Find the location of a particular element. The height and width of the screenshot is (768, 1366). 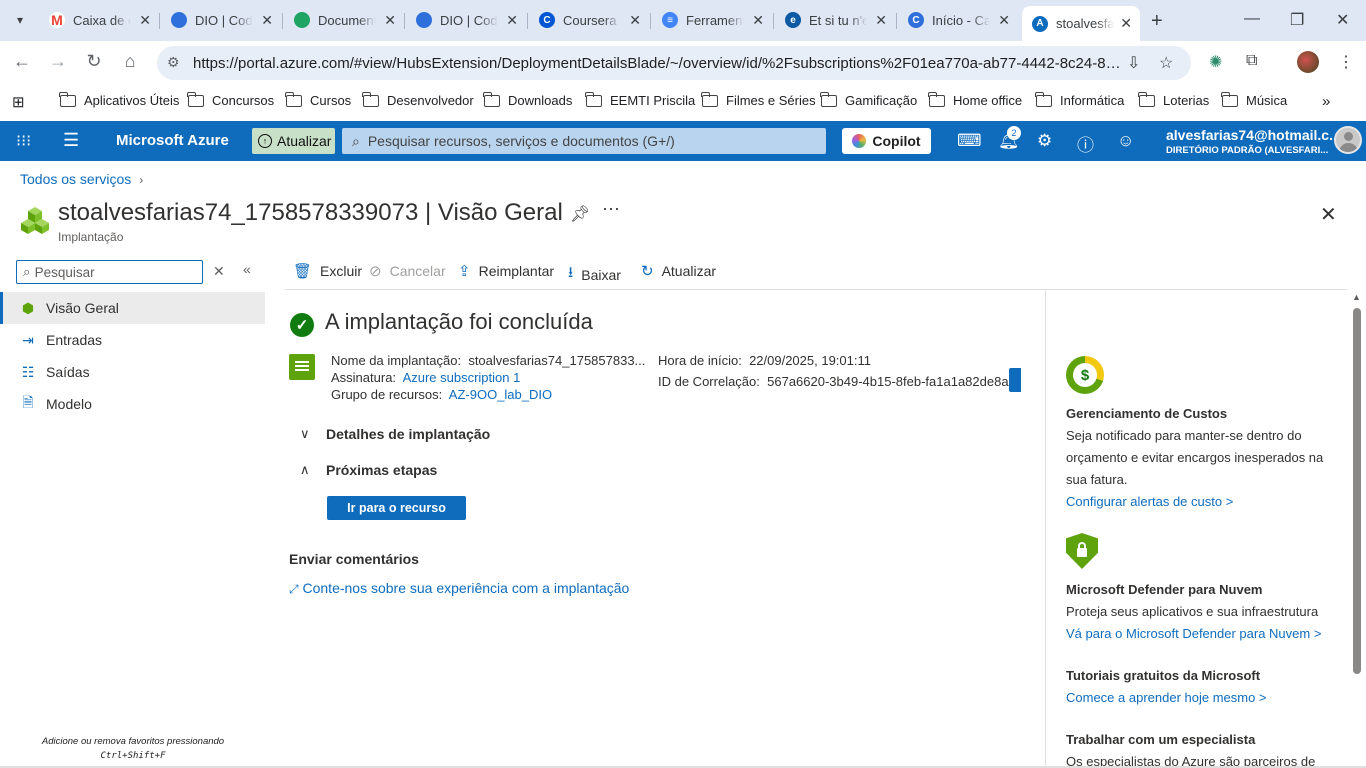

main-scrollbar: ▲ is located at coordinates (1356, 529).